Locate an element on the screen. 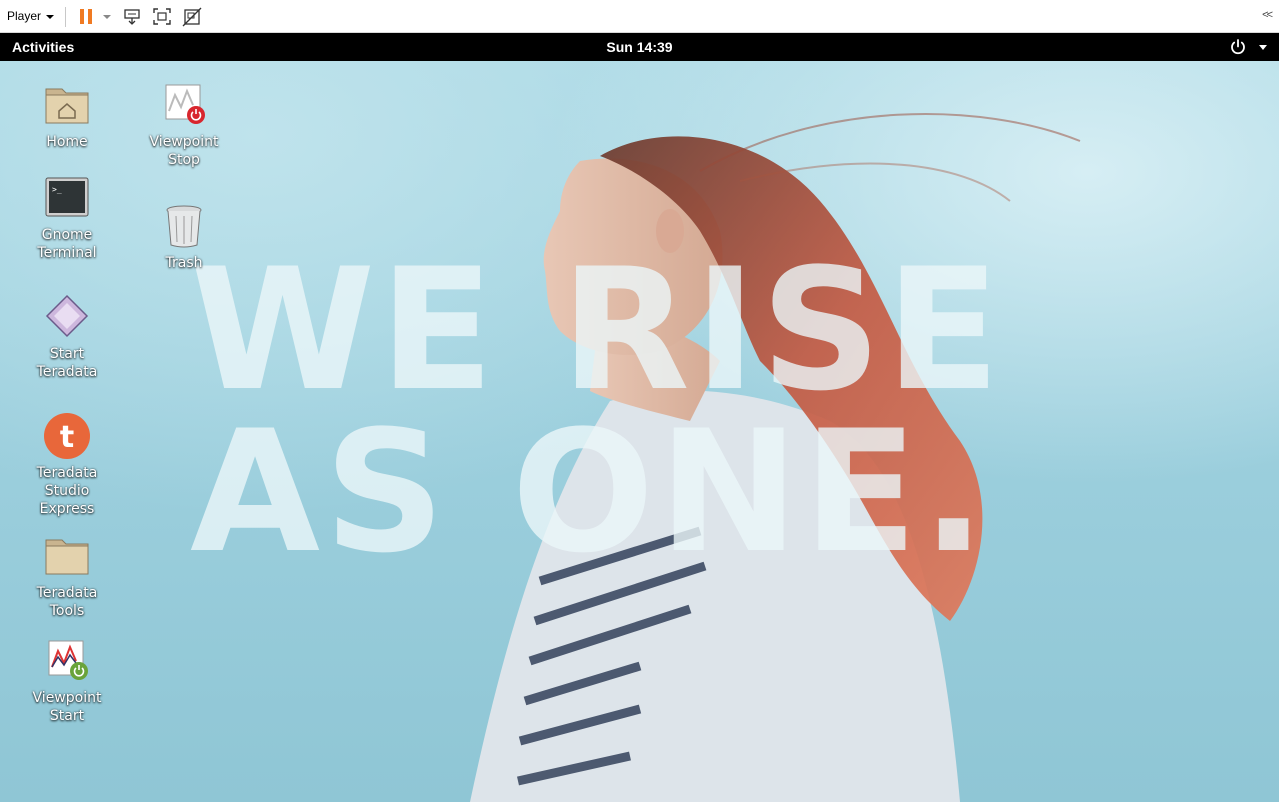 The height and width of the screenshot is (802, 1279). desktop-icon-label: Gnome Terminal is located at coordinates (67, 244).